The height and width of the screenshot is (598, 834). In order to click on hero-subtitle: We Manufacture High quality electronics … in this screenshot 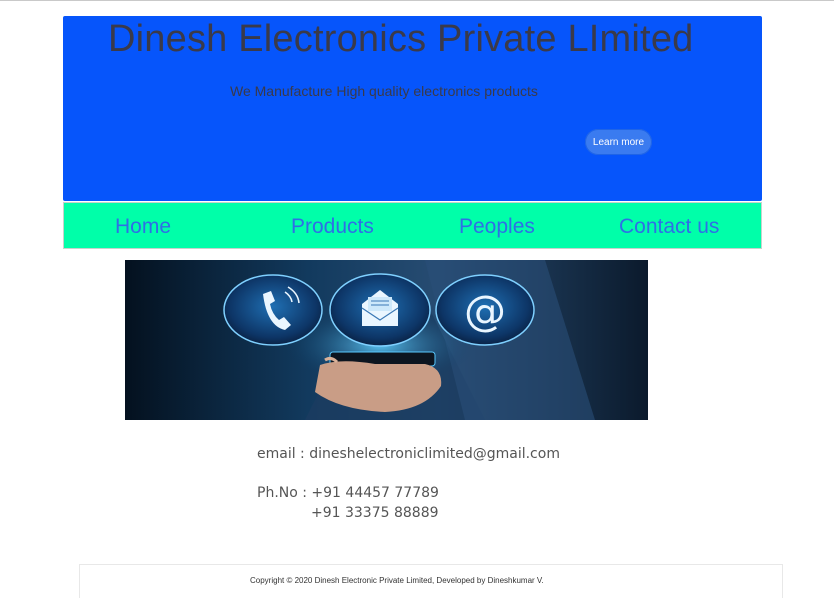, I will do `click(384, 91)`.